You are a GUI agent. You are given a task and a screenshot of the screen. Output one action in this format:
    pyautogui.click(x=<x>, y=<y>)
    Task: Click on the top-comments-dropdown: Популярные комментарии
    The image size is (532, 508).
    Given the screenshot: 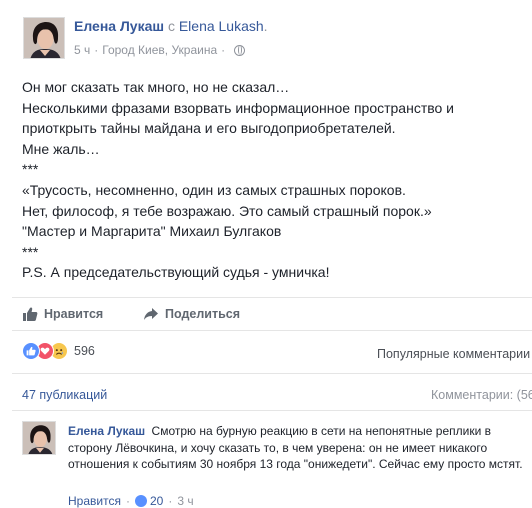 What is the action you would take?
    pyautogui.click(x=453, y=354)
    